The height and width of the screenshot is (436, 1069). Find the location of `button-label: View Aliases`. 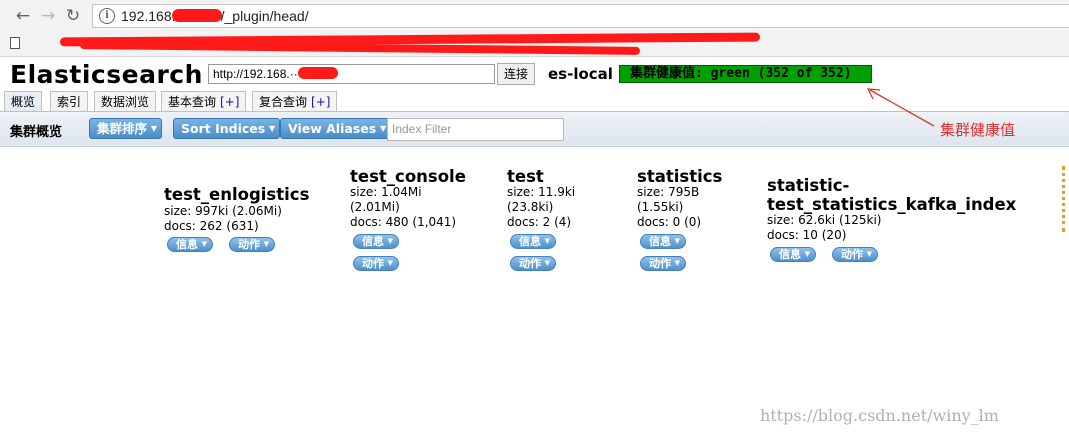

button-label: View Aliases is located at coordinates (332, 128).